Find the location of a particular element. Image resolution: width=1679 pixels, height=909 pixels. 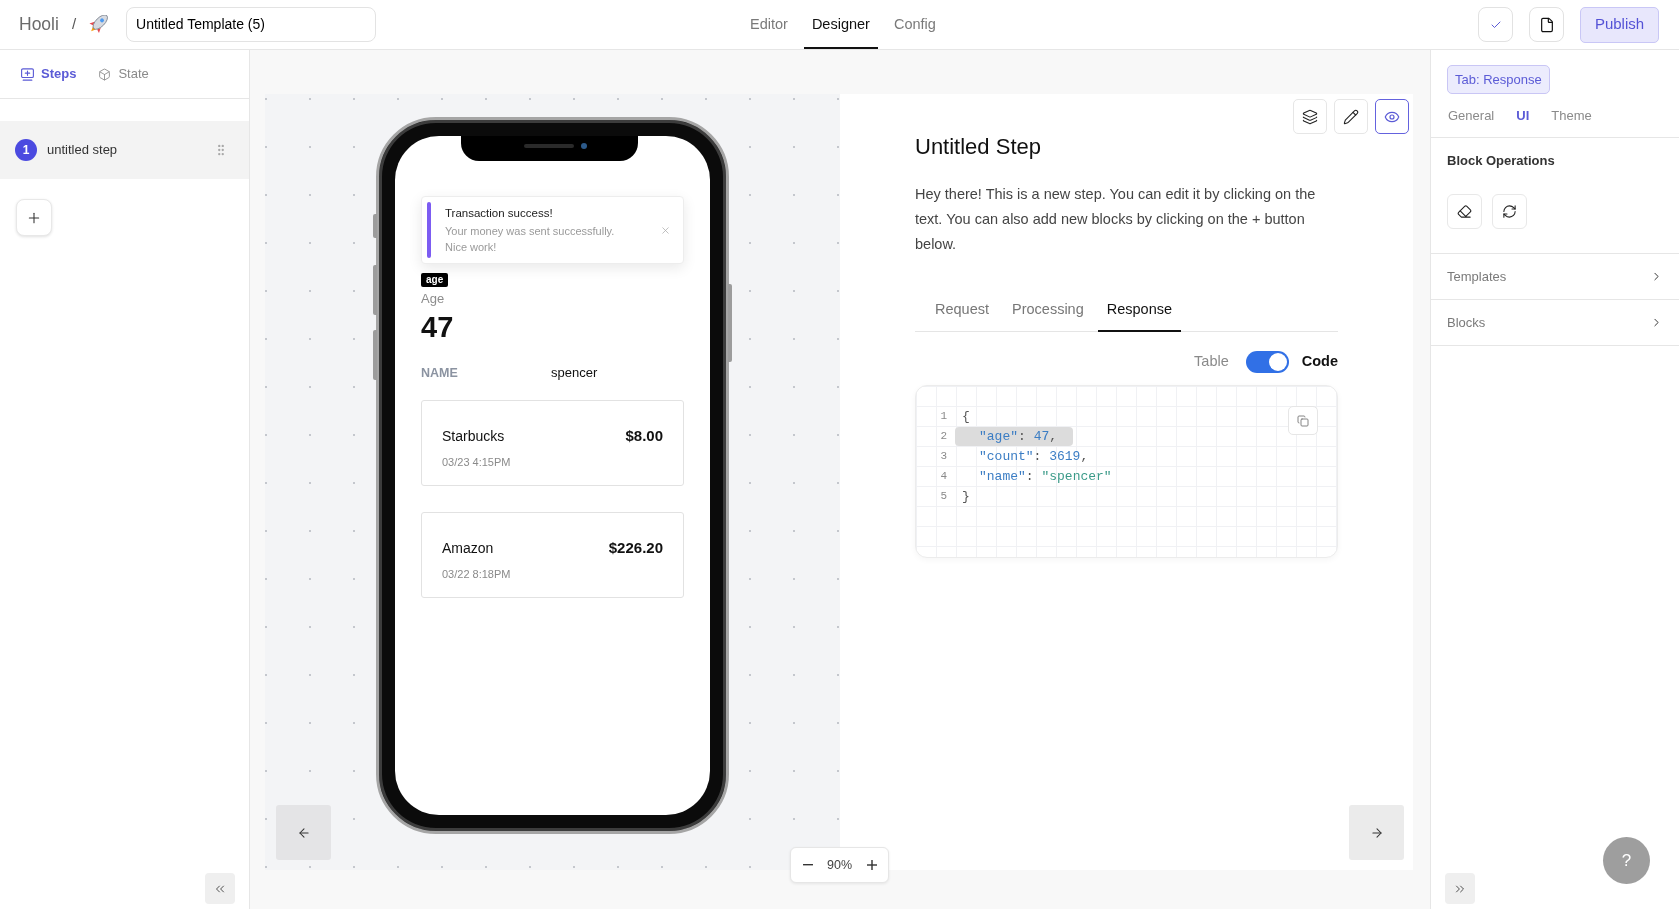

toggle-label: Code is located at coordinates (1319, 362).